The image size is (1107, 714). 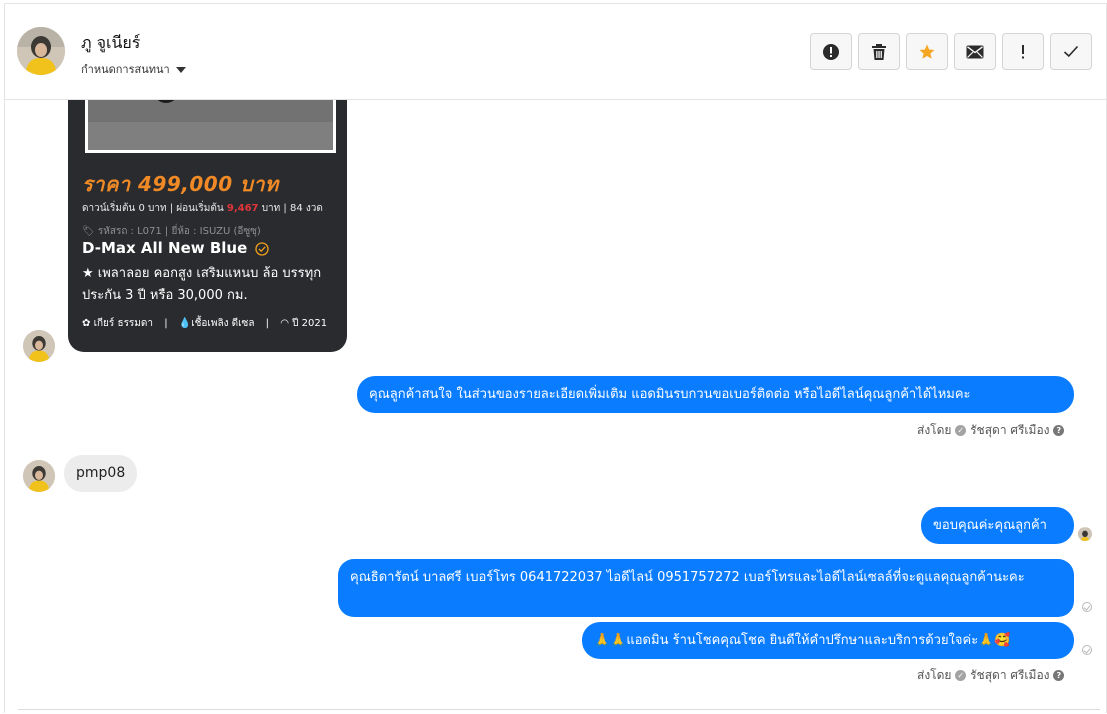 I want to click on important-button, so click(x=1023, y=51).